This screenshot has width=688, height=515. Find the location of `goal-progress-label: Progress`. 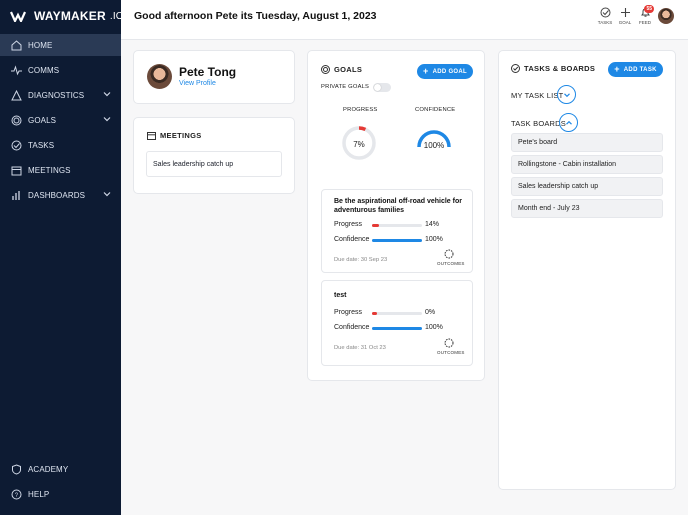

goal-progress-label: Progress is located at coordinates (348, 224).